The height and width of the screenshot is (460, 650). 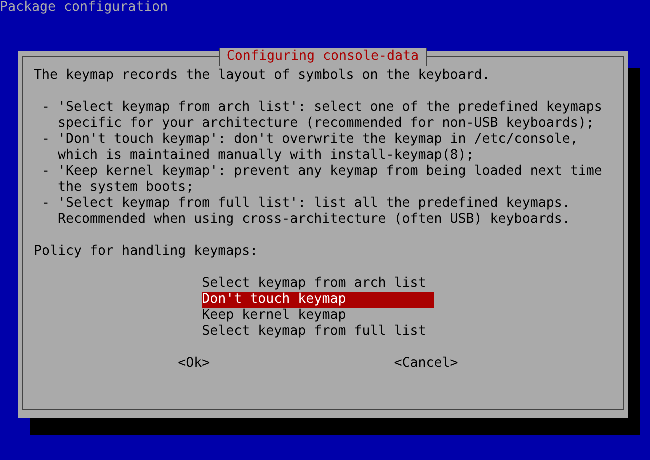 I want to click on menu-option: Select keymap from full list, so click(x=318, y=332).